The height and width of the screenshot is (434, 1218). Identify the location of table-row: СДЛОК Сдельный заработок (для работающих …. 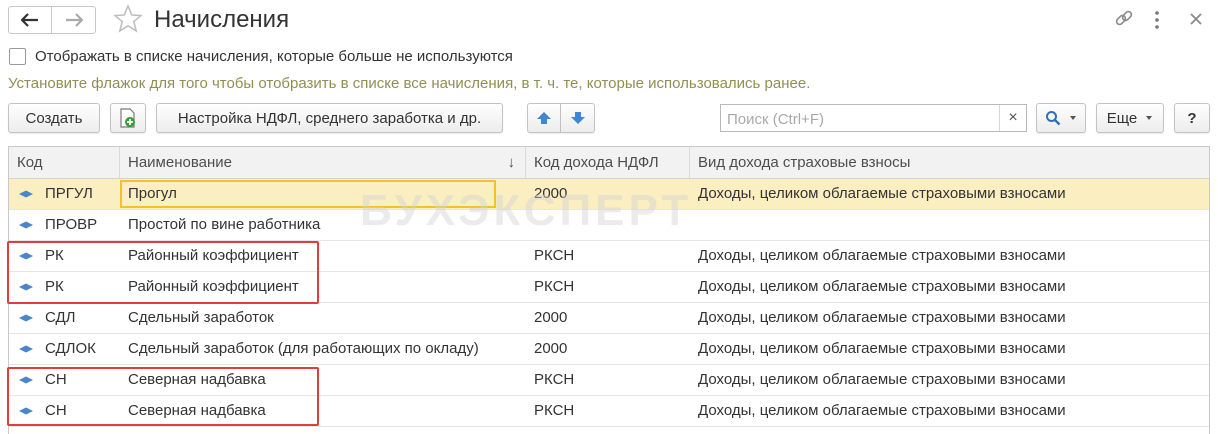
(609, 349).